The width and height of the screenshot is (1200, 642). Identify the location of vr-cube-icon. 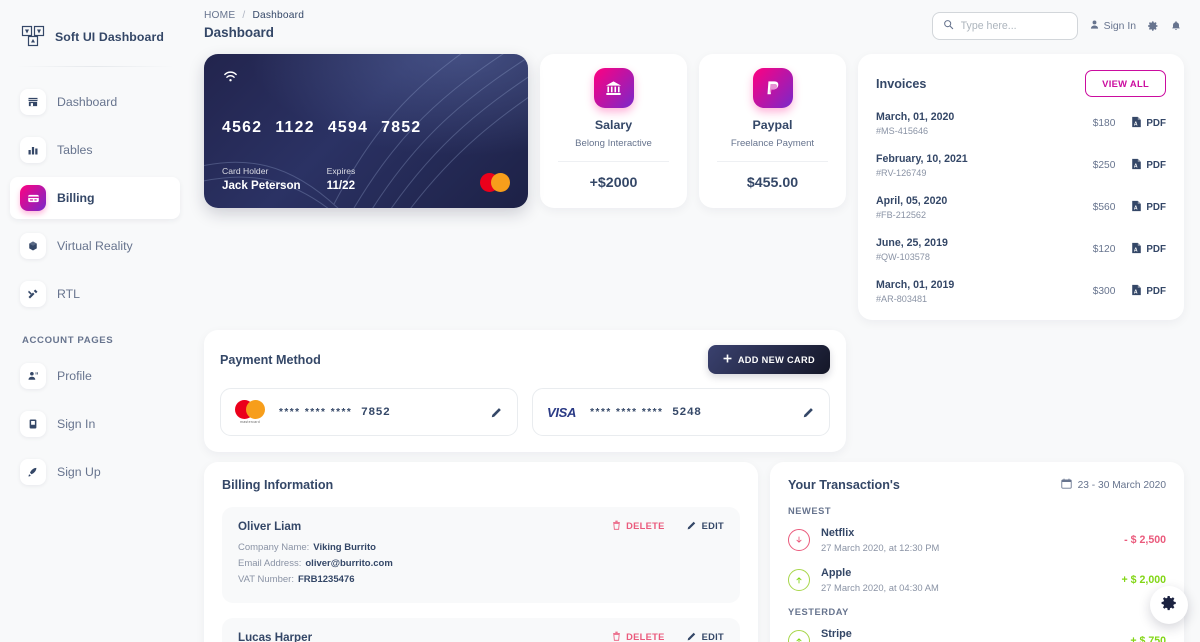
(33, 246).